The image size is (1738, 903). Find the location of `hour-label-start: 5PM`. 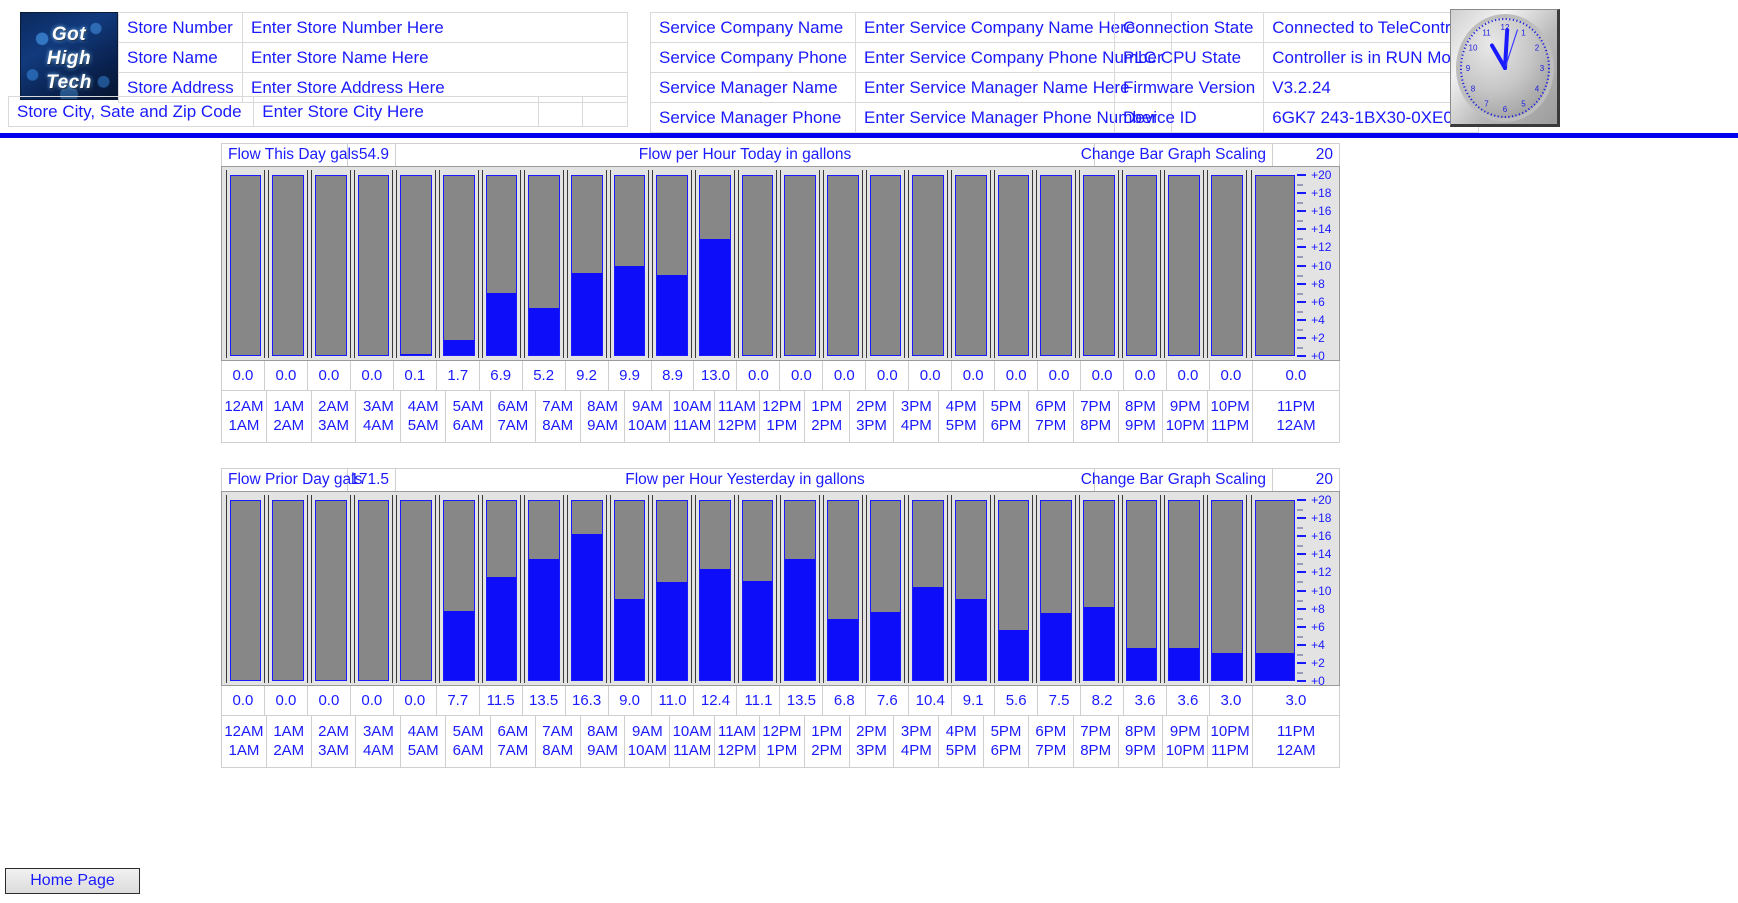

hour-label-start: 5PM is located at coordinates (1006, 731).